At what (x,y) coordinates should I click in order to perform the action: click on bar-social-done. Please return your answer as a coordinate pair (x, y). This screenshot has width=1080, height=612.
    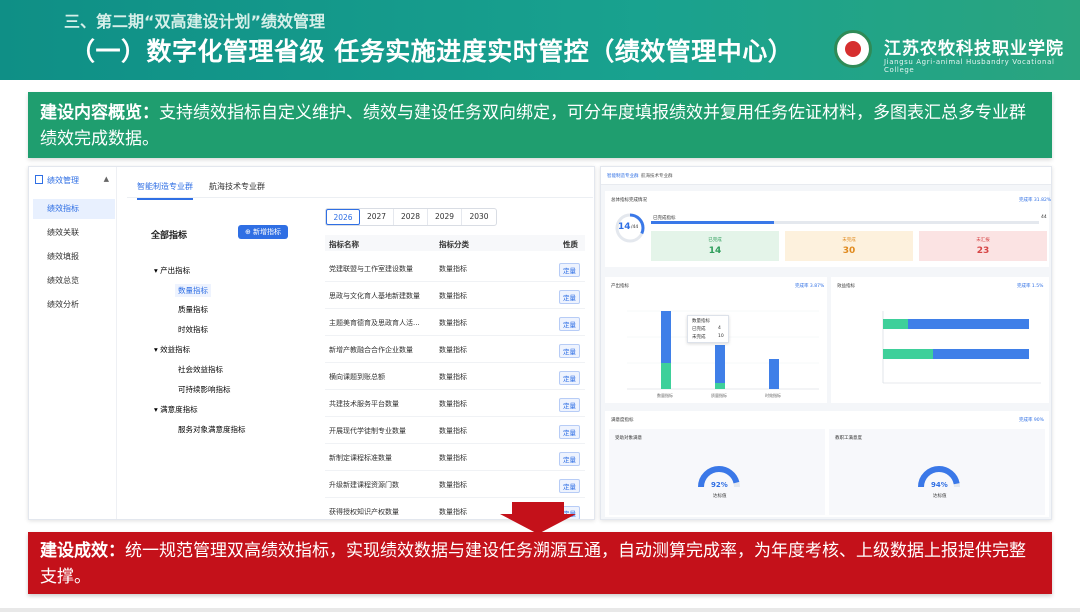
    Looking at the image, I should click on (895, 324).